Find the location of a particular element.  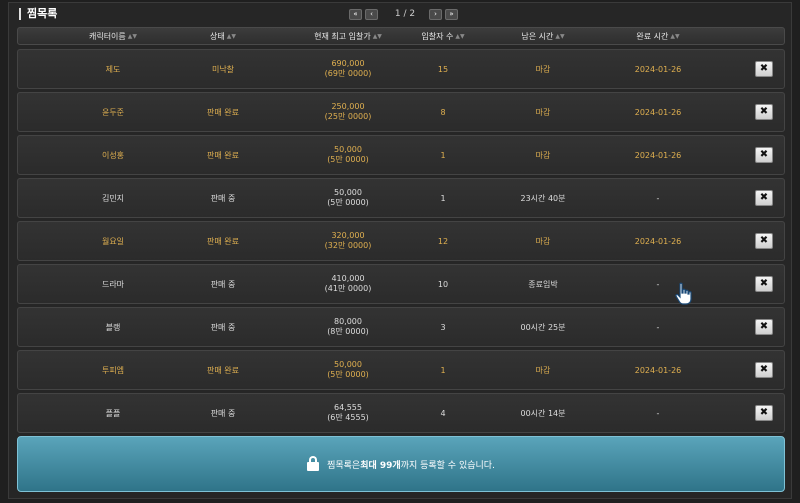

bidder-count: 15 is located at coordinates (443, 69).